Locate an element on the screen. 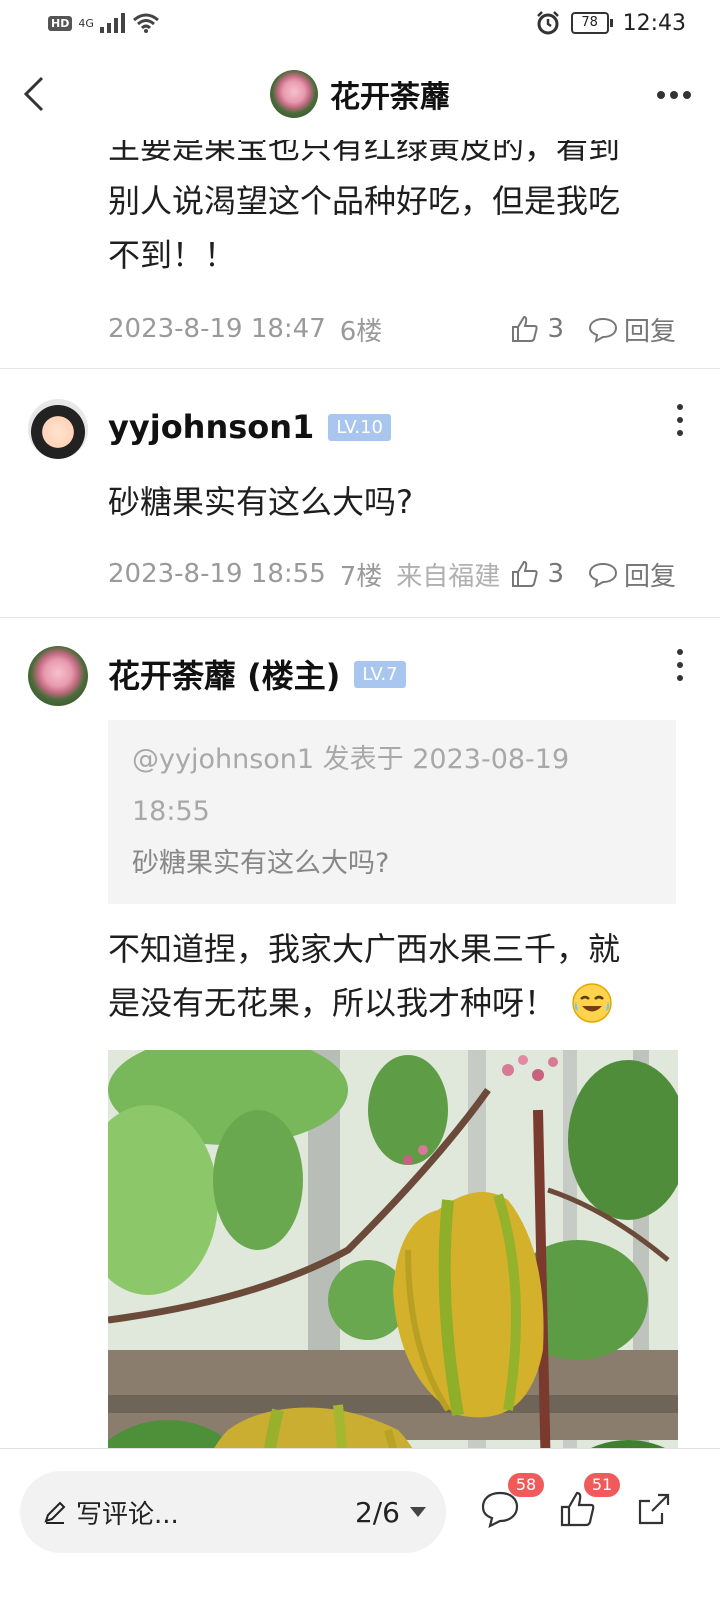  write-comment-input: 写评论... 2/6 is located at coordinates (233, 1512).